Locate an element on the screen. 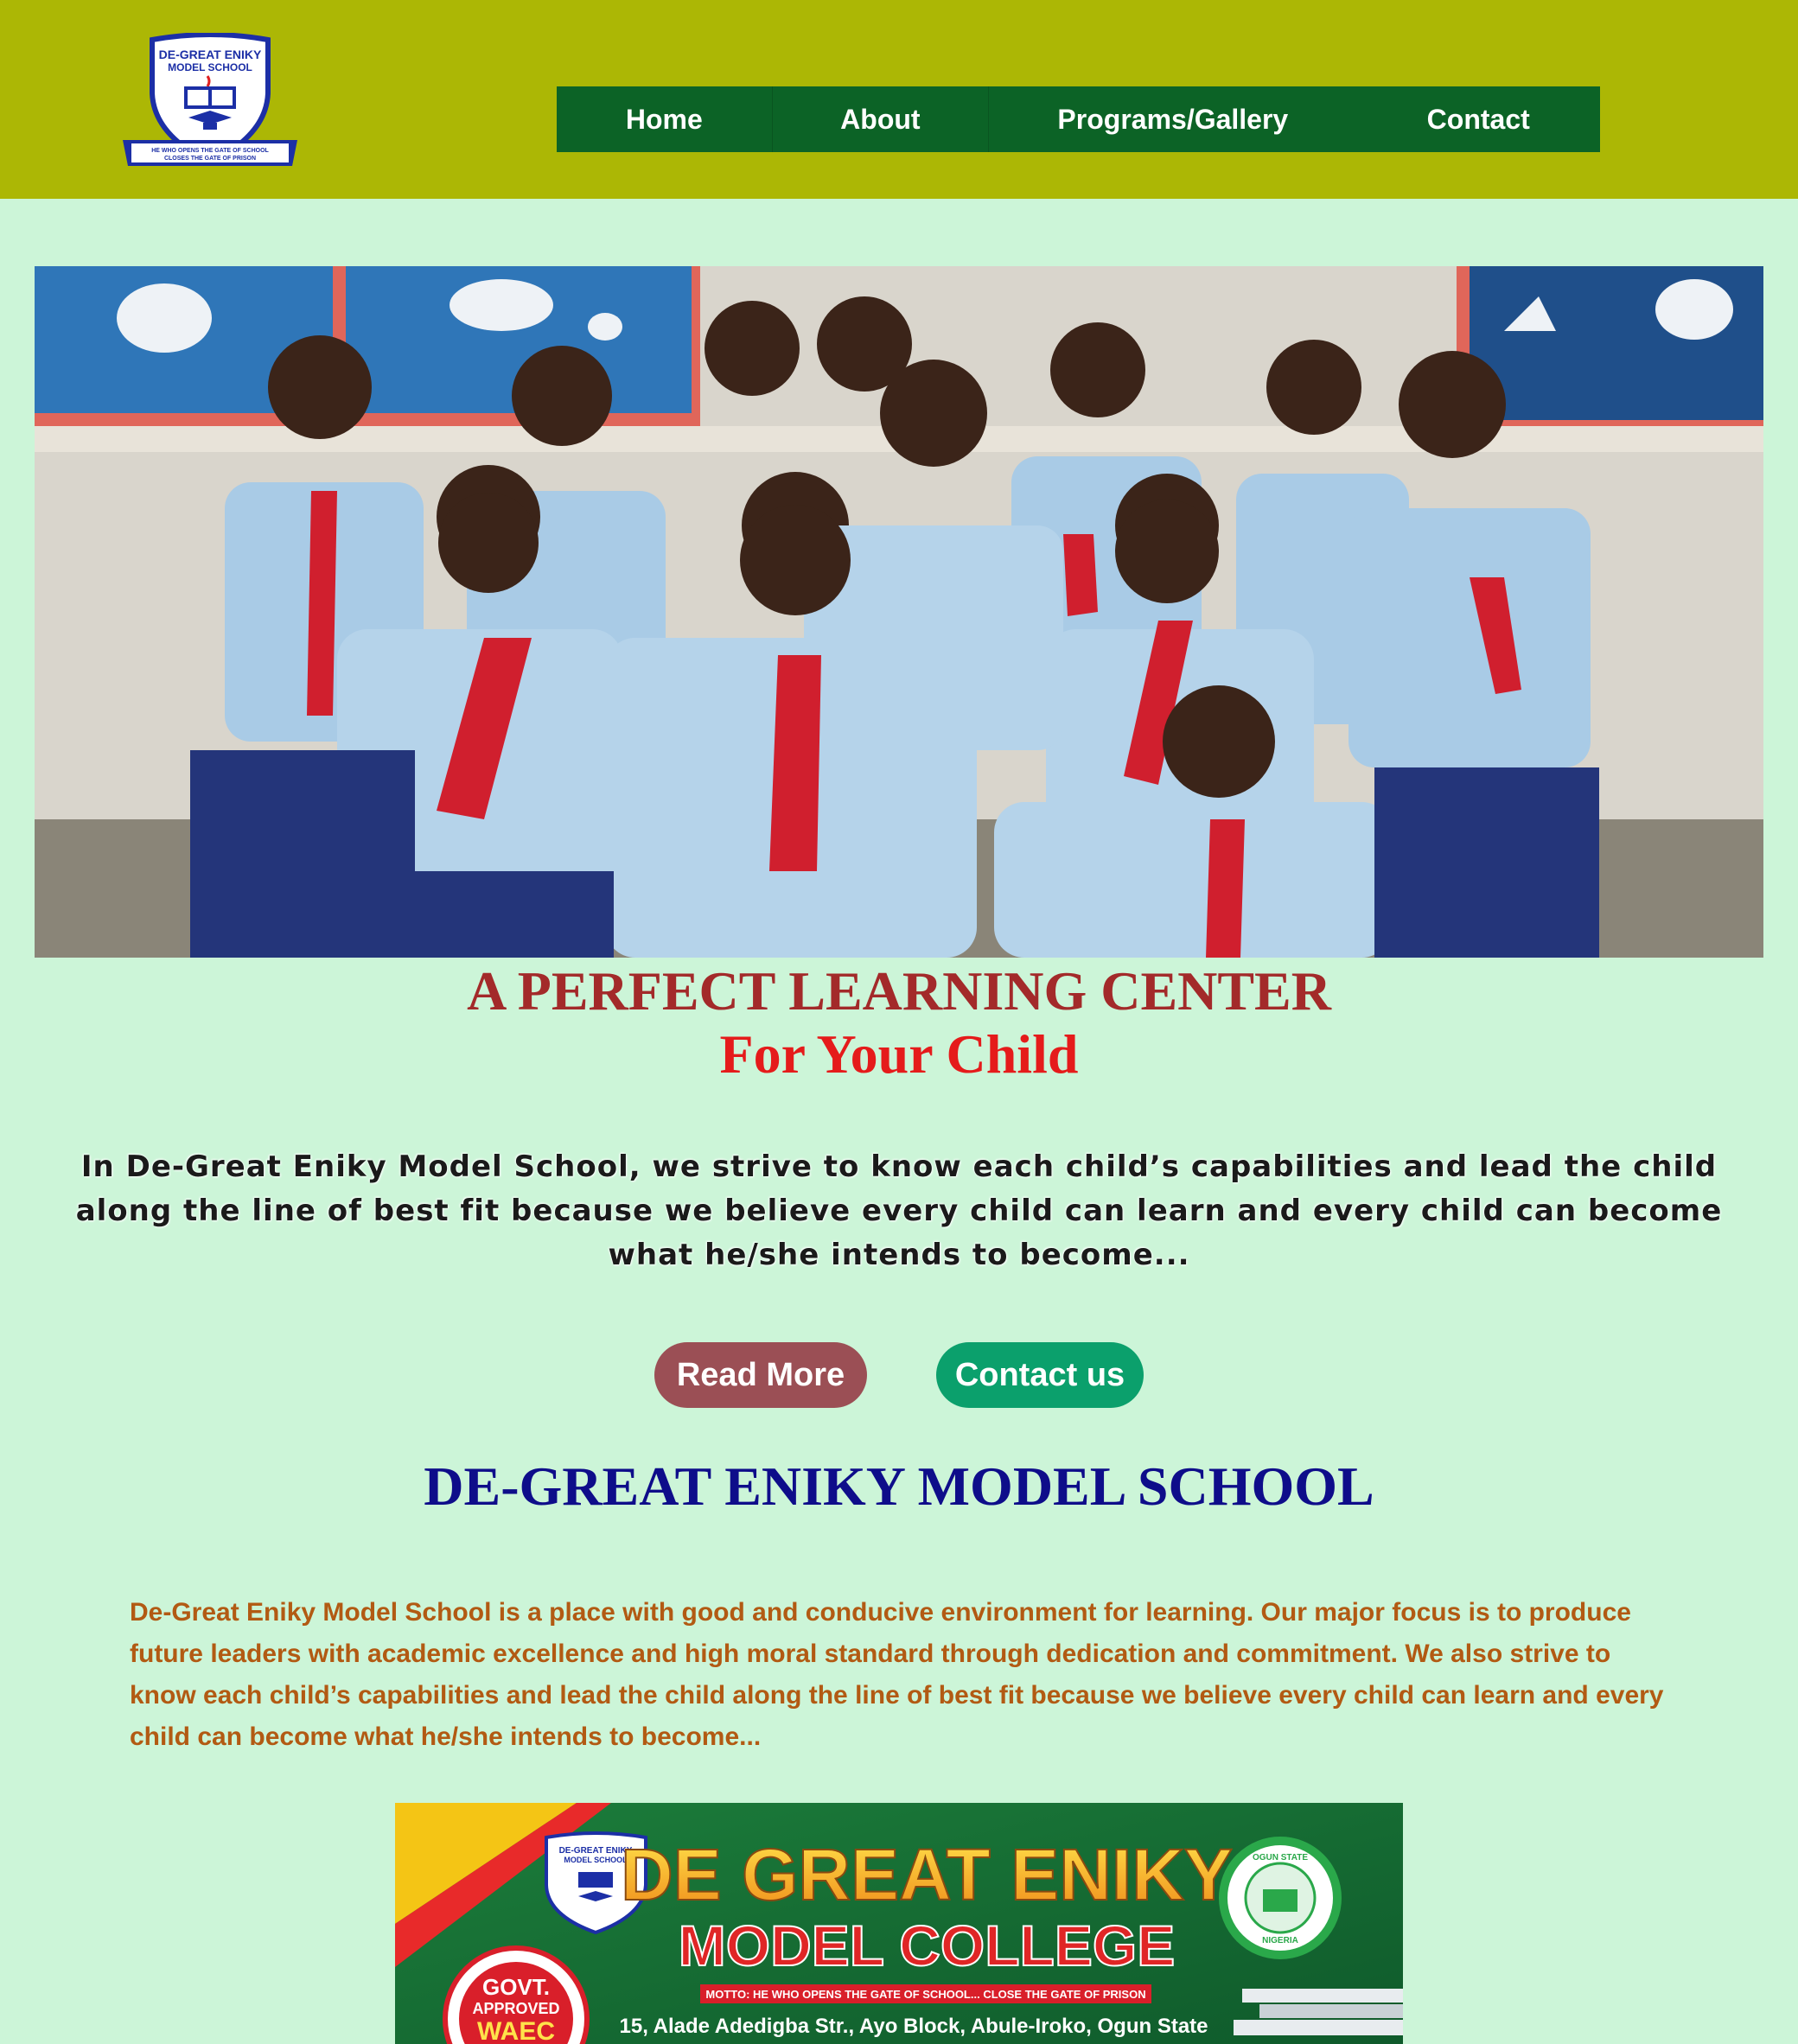 Image resolution: width=1798 pixels, height=2044 pixels. badge-line3: WAEC is located at coordinates (516, 2030).